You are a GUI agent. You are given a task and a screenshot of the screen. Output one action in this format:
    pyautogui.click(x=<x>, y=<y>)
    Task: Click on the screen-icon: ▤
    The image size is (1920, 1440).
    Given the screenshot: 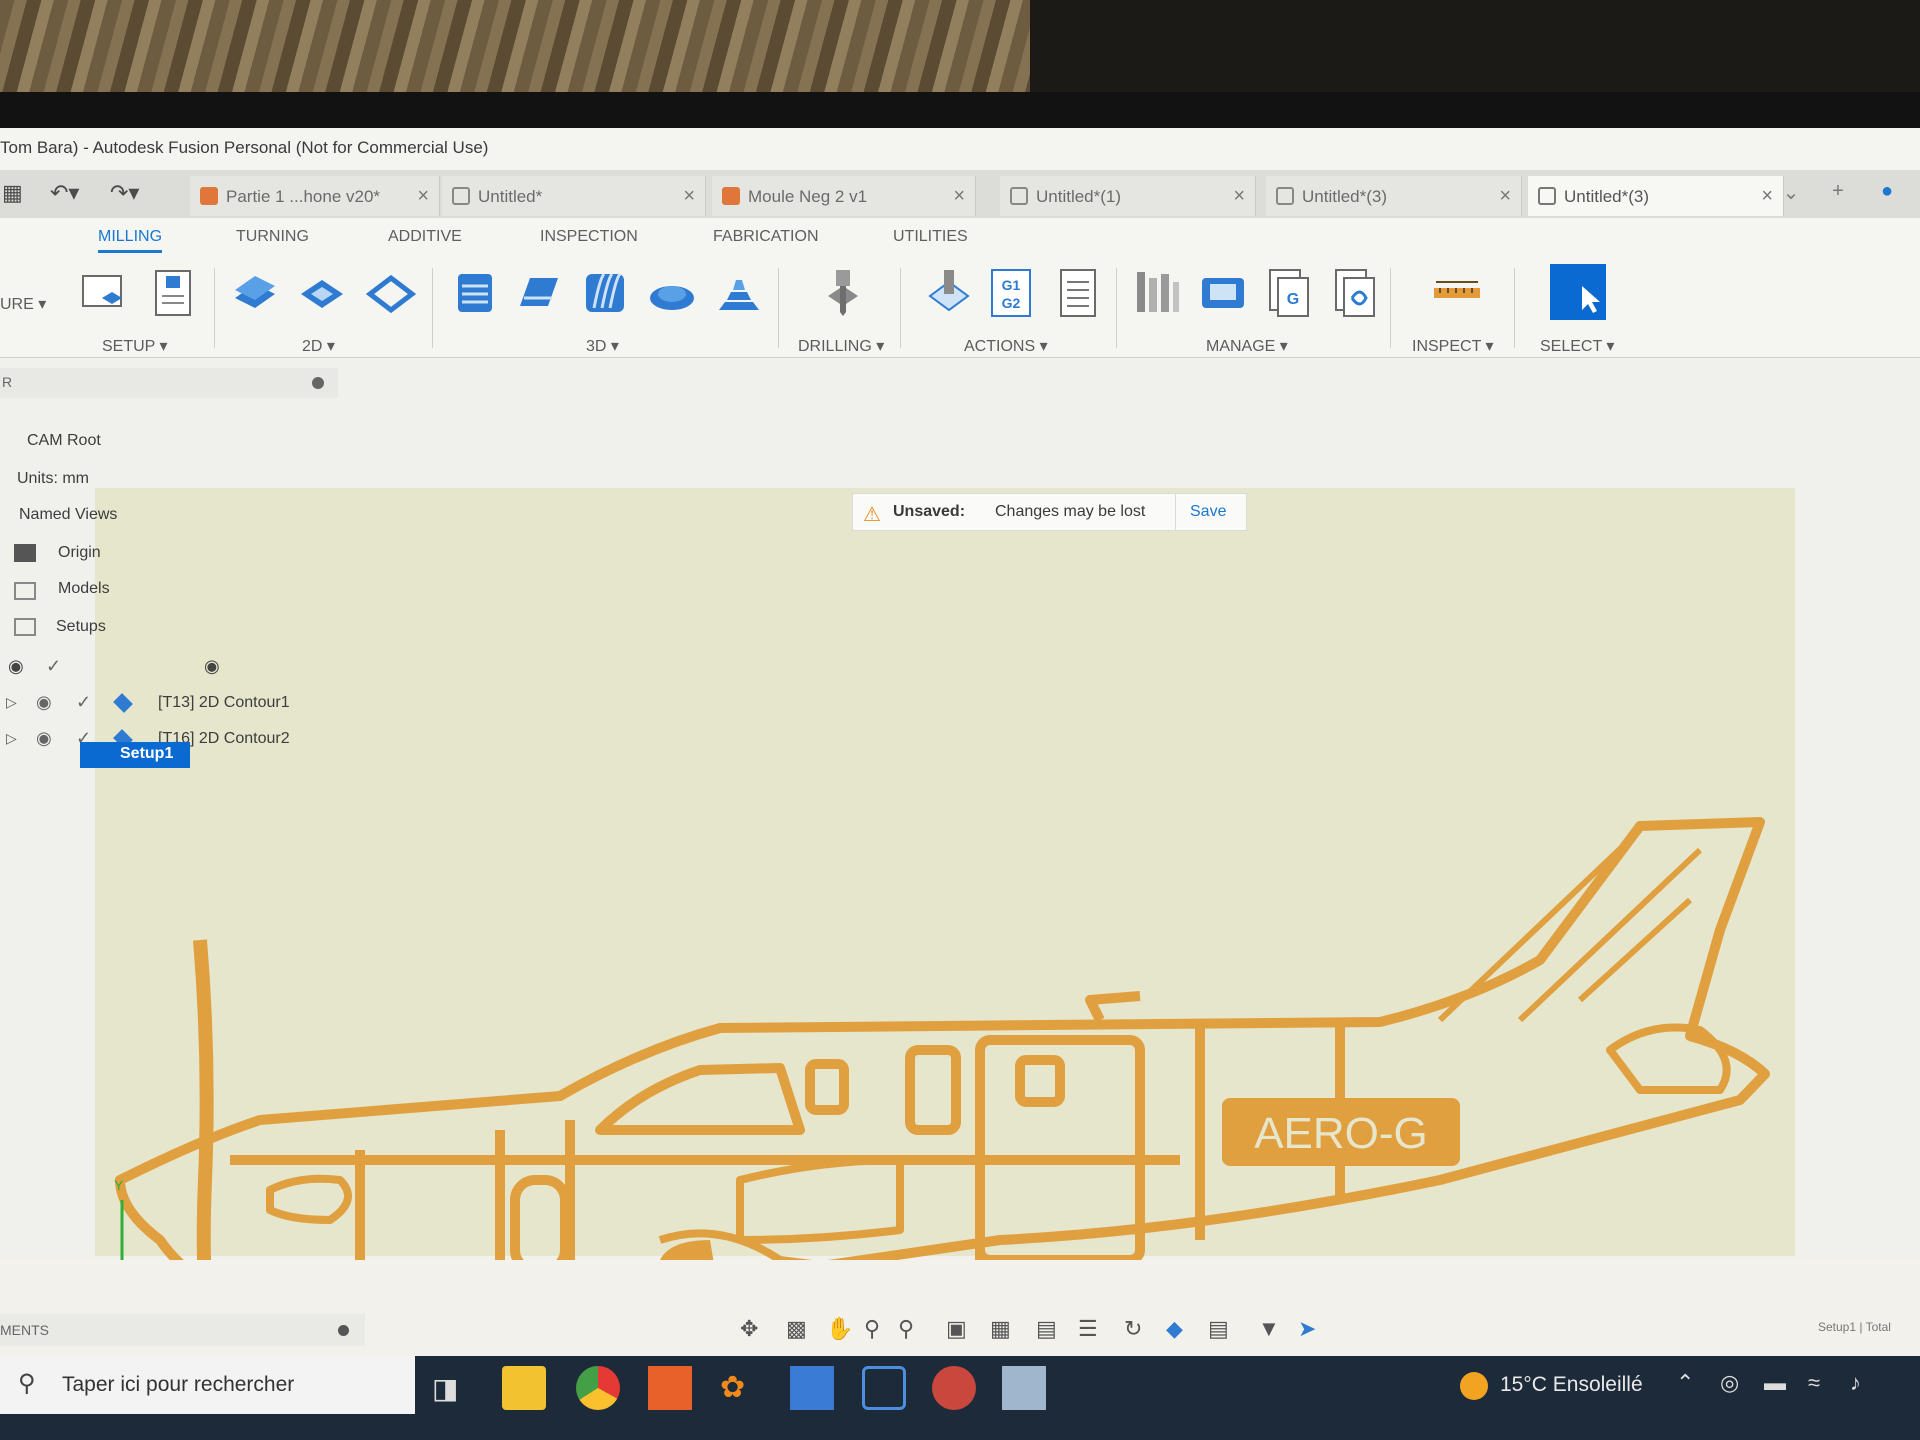 What is the action you would take?
    pyautogui.click(x=1218, y=1329)
    